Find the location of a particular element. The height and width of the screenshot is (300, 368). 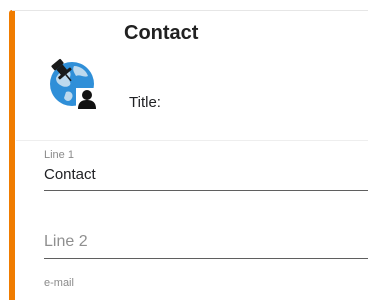

card-top-border is located at coordinates (190, 10).